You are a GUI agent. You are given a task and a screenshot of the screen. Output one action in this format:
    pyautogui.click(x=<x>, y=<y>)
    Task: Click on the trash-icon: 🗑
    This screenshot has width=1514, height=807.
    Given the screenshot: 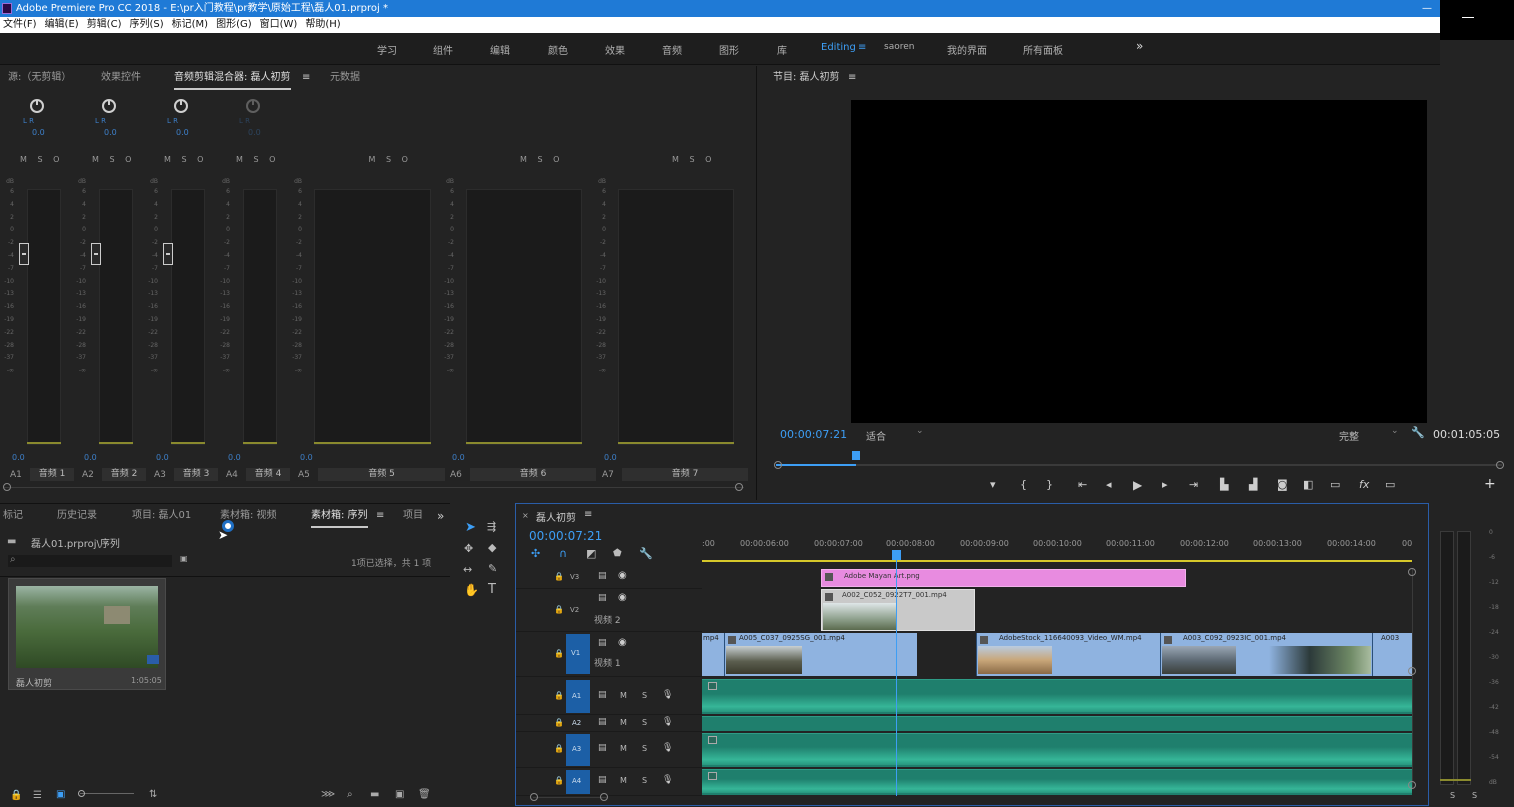 What is the action you would take?
    pyautogui.click(x=424, y=794)
    